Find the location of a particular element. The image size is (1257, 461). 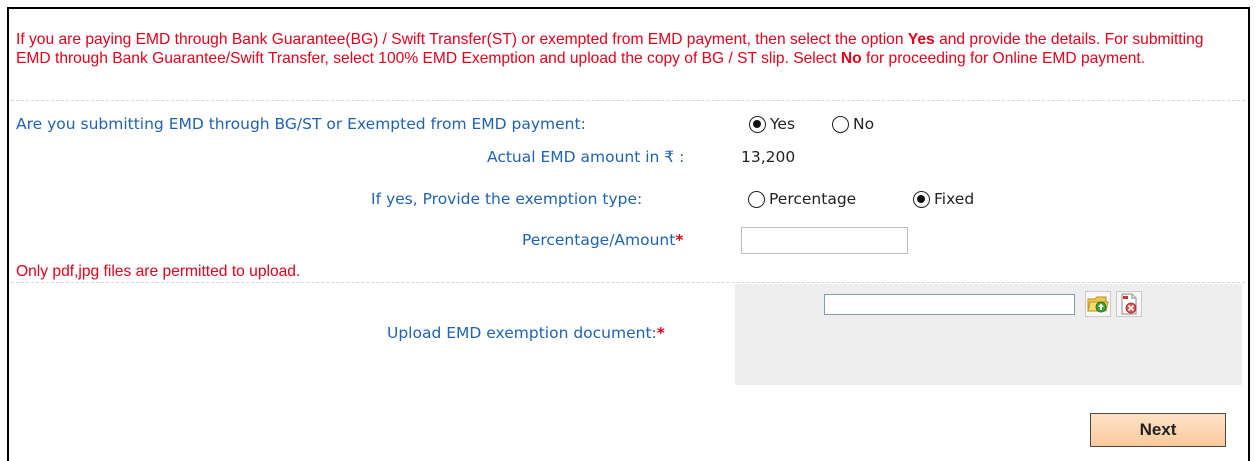

next-button: Next is located at coordinates (1158, 430).